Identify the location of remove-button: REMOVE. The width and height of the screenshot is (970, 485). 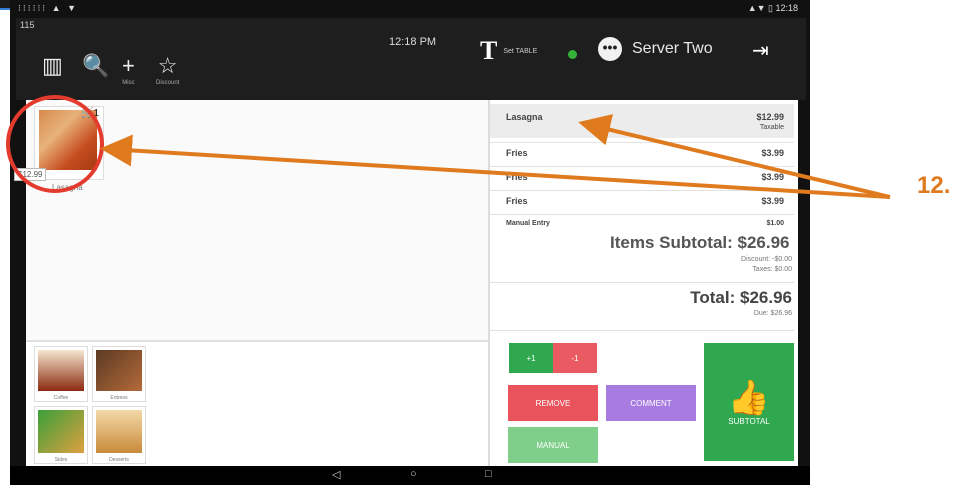
(553, 403).